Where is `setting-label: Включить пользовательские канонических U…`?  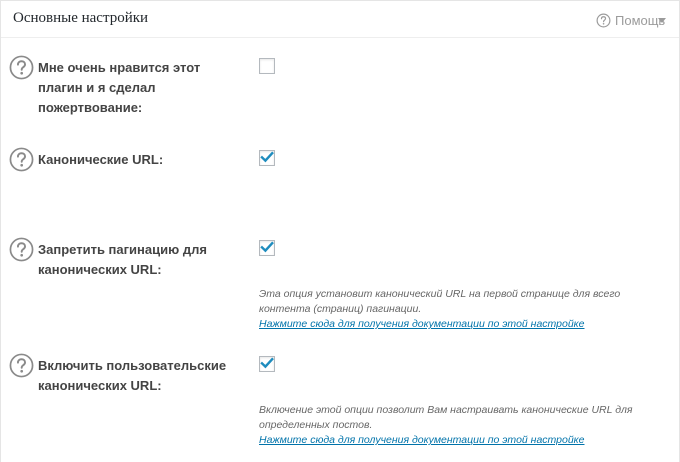
setting-label: Включить пользовательские канонических U… is located at coordinates (132, 375).